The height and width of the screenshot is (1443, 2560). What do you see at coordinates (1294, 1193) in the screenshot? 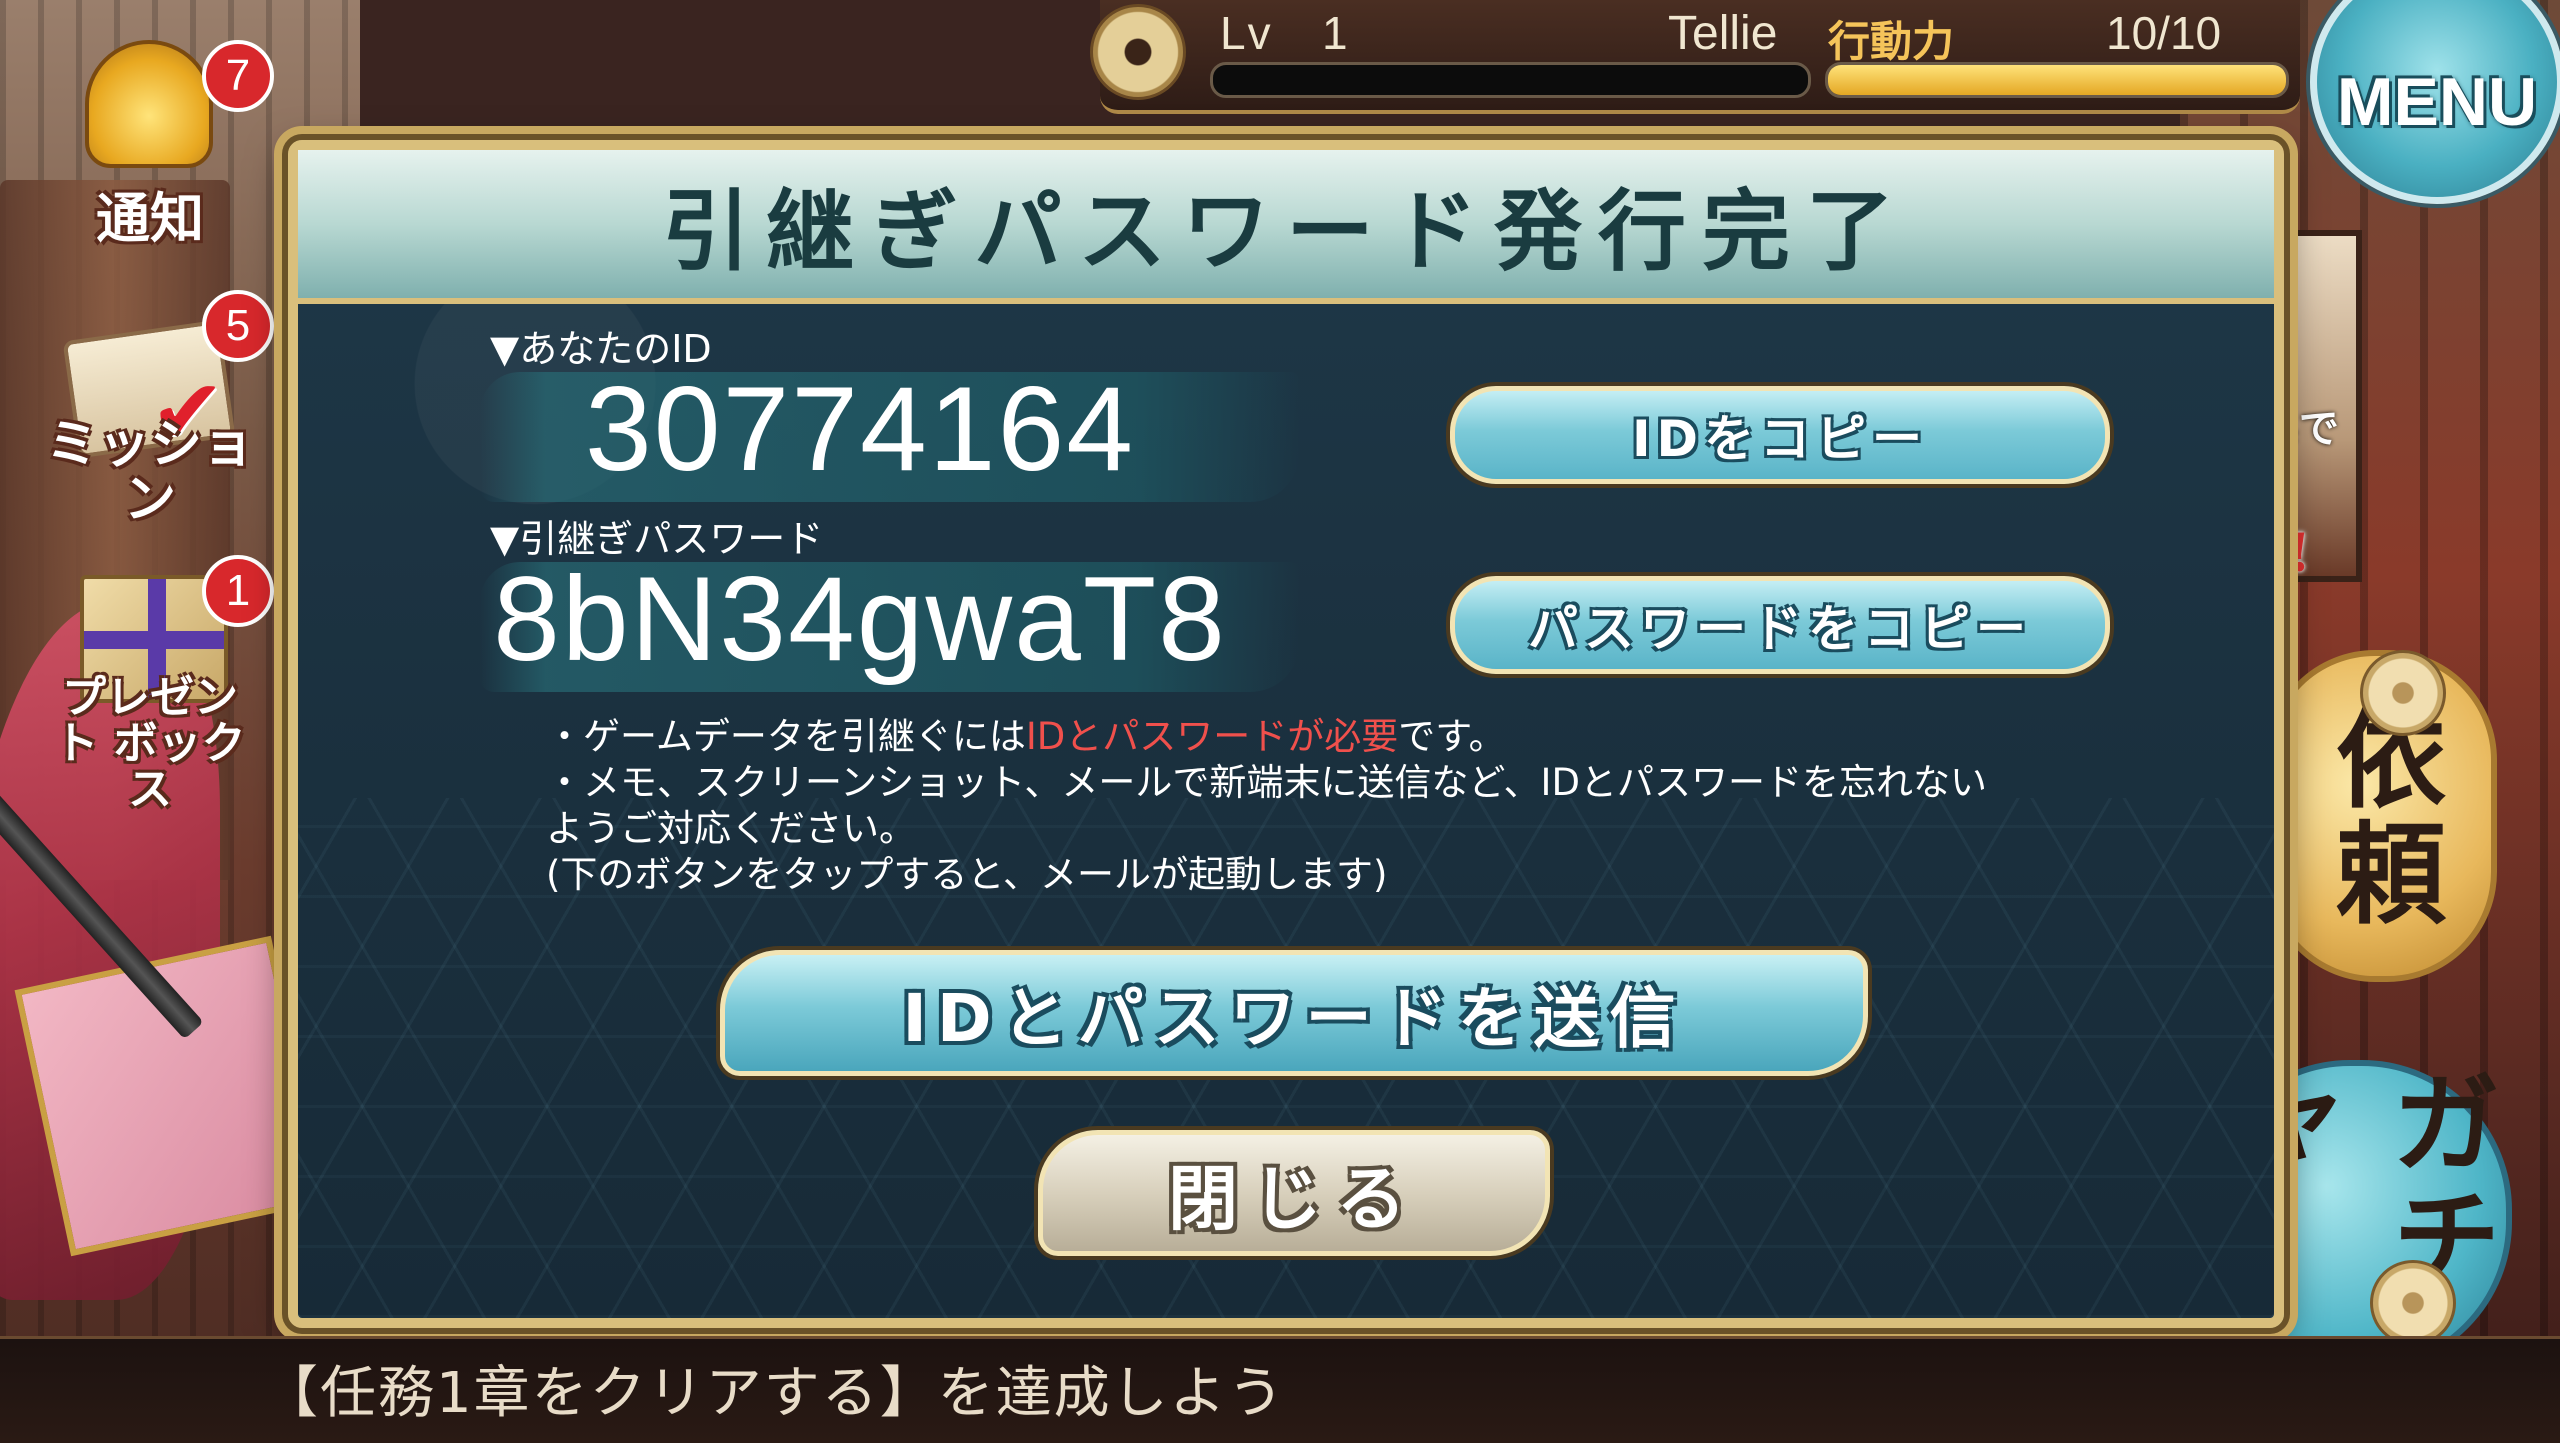
I see `close-button: 閉じる` at bounding box center [1294, 1193].